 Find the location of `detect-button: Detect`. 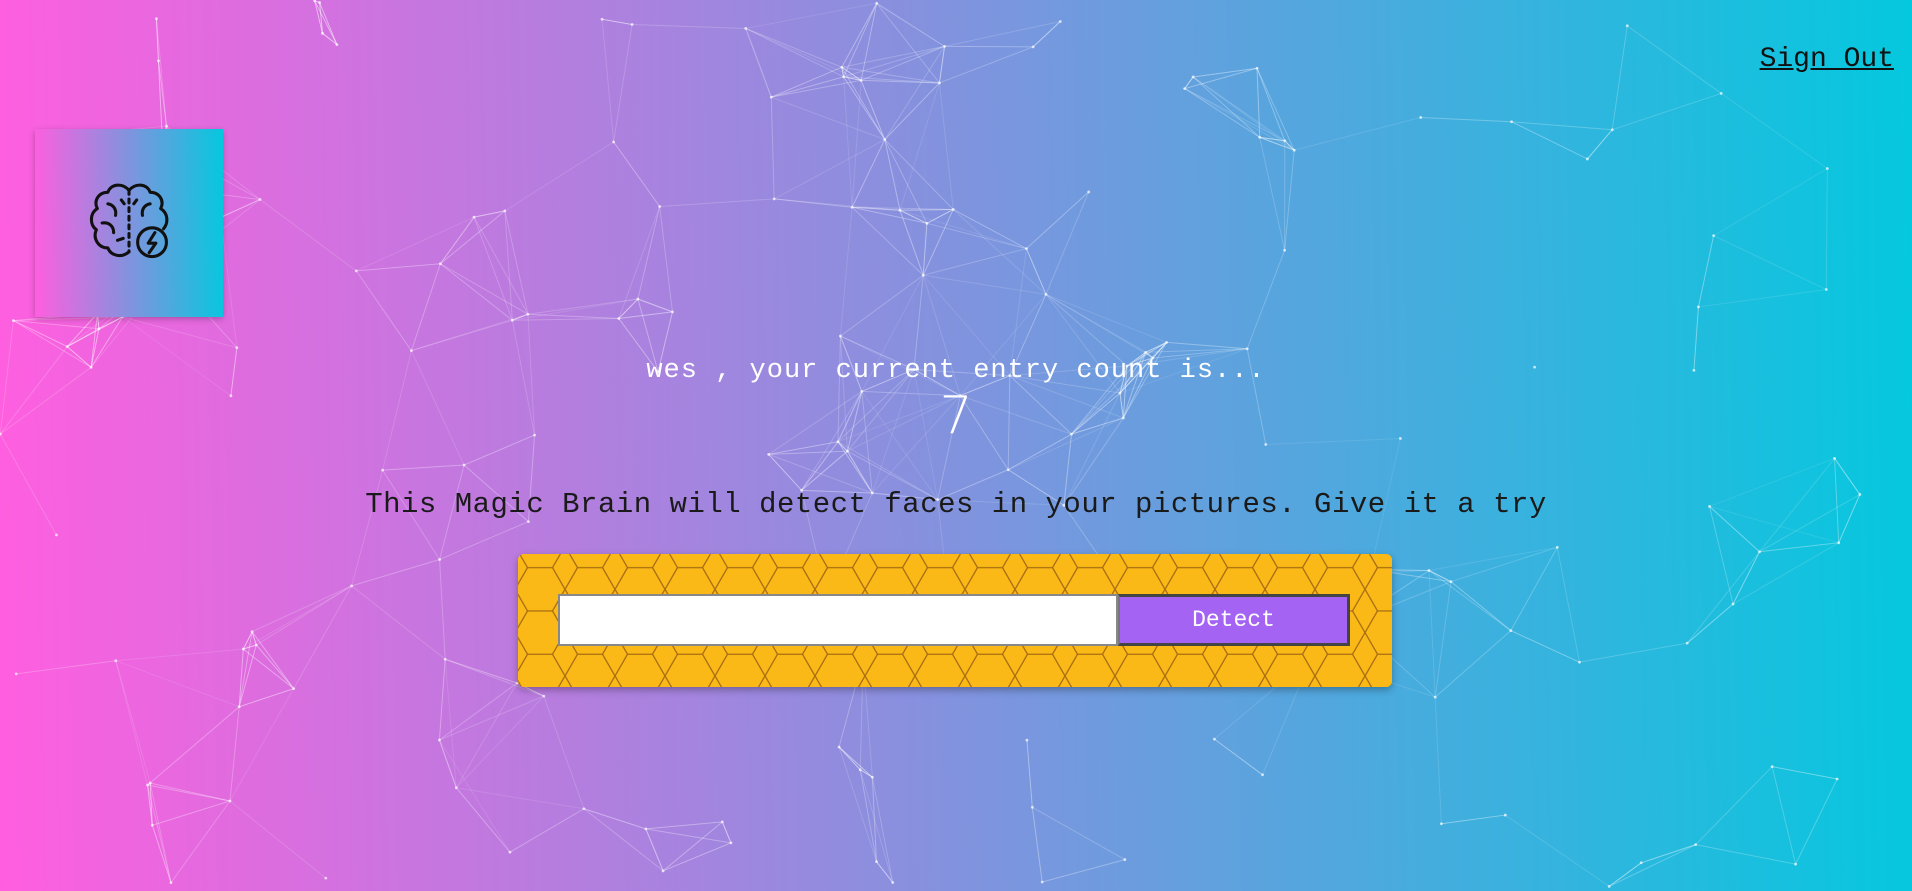

detect-button: Detect is located at coordinates (1234, 620).